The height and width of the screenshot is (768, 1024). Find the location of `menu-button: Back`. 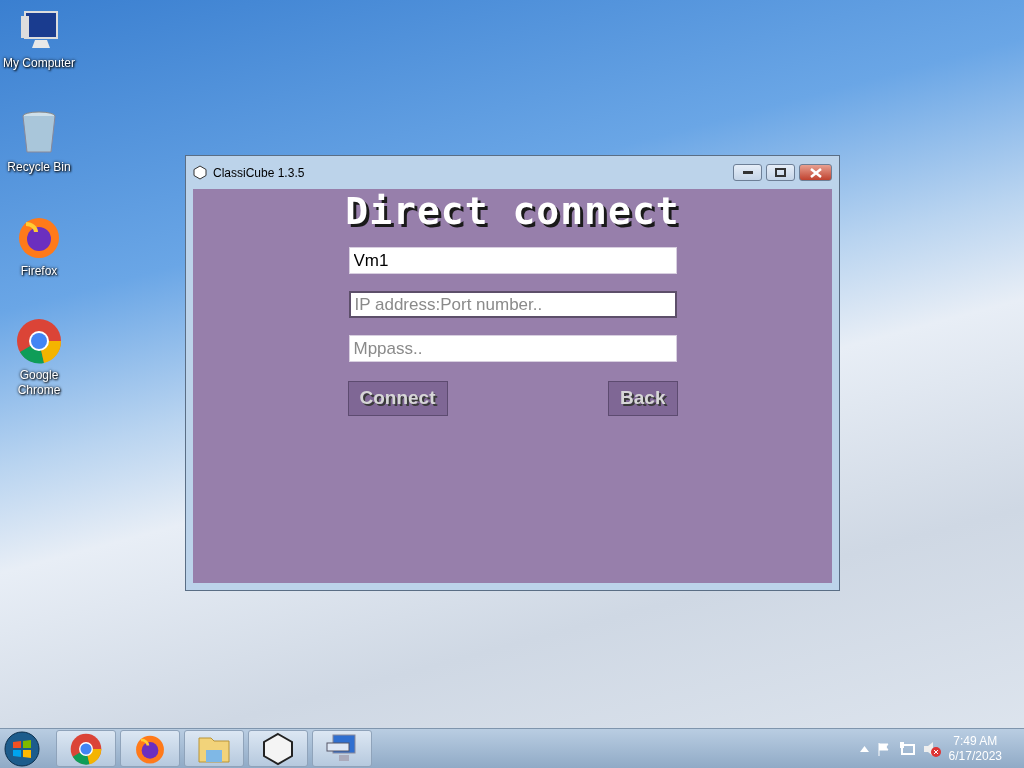

menu-button: Back is located at coordinates (643, 398).